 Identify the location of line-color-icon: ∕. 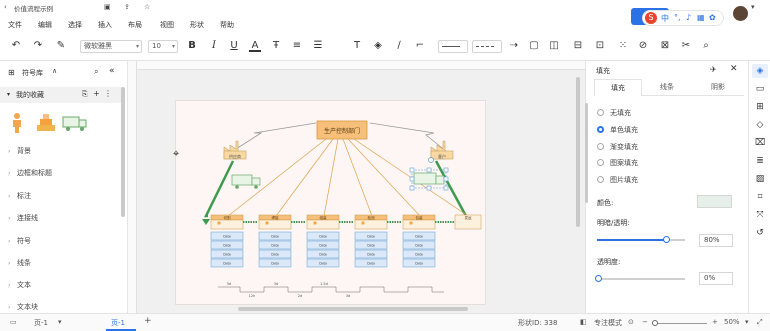
(399, 46).